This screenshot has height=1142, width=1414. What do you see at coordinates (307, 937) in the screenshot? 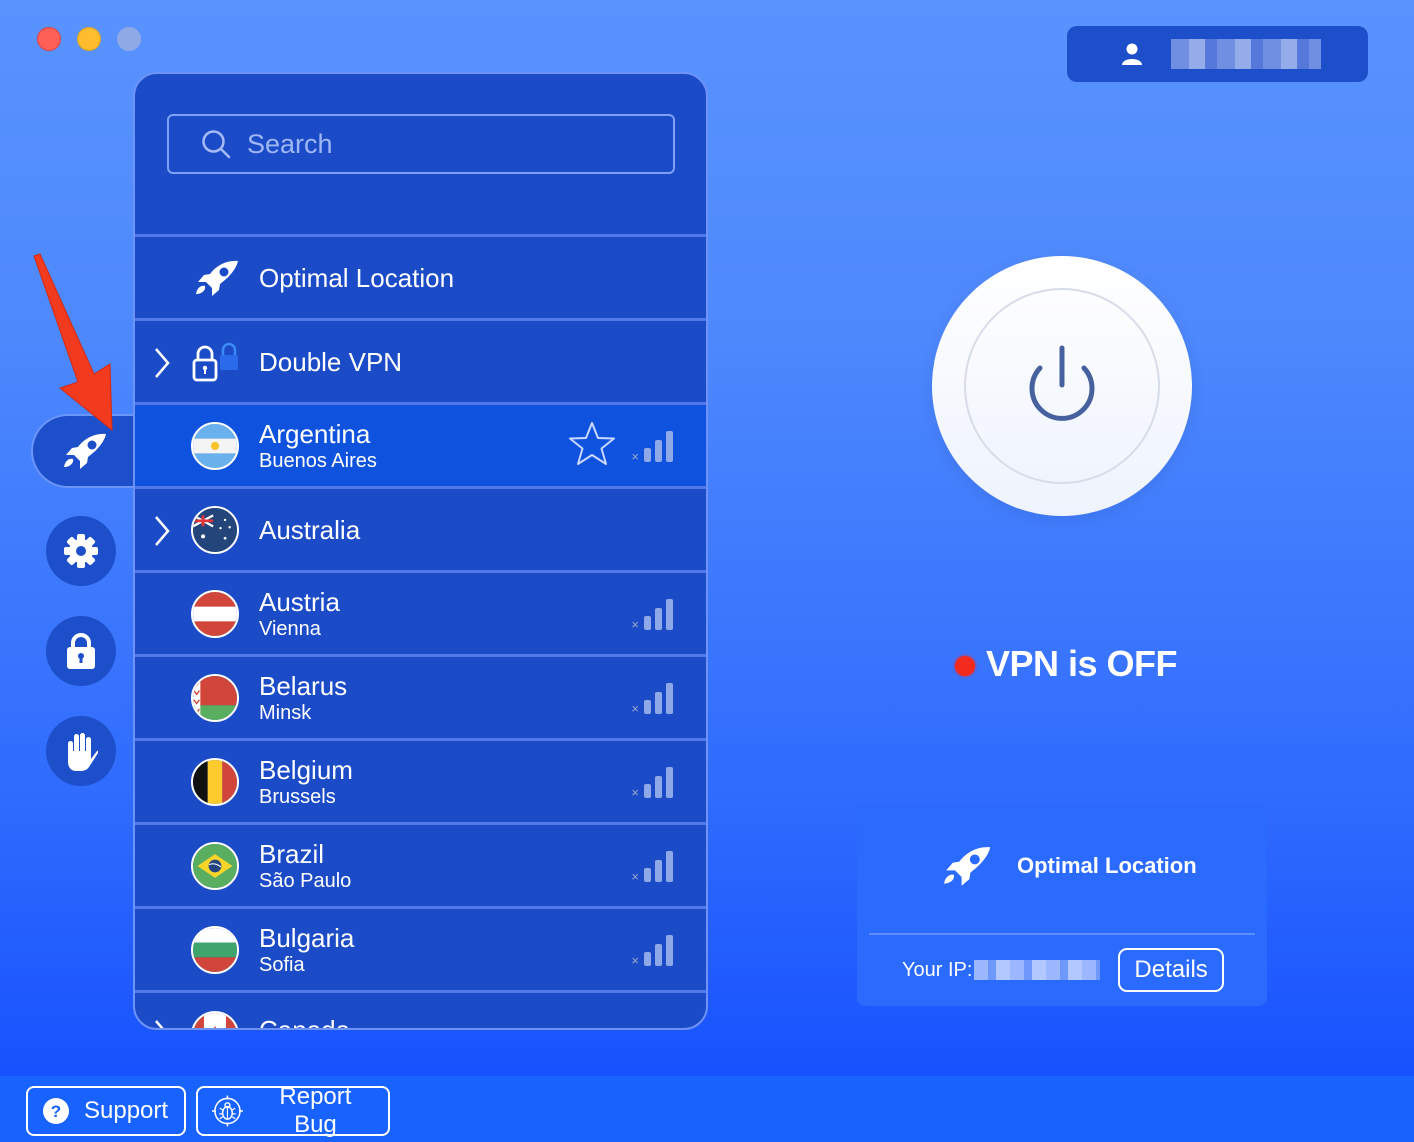
I see `country-name: Bulgaria` at bounding box center [307, 937].